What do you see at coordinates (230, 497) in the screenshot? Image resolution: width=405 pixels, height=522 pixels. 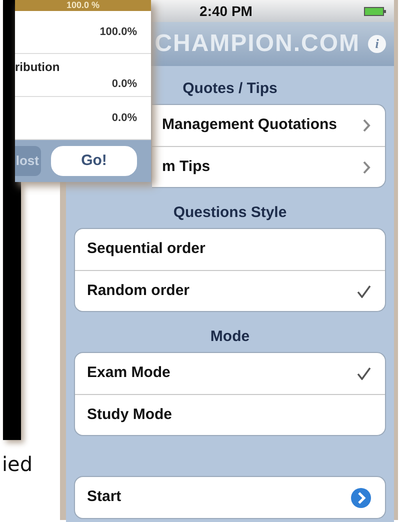 I see `table-row: Start` at bounding box center [230, 497].